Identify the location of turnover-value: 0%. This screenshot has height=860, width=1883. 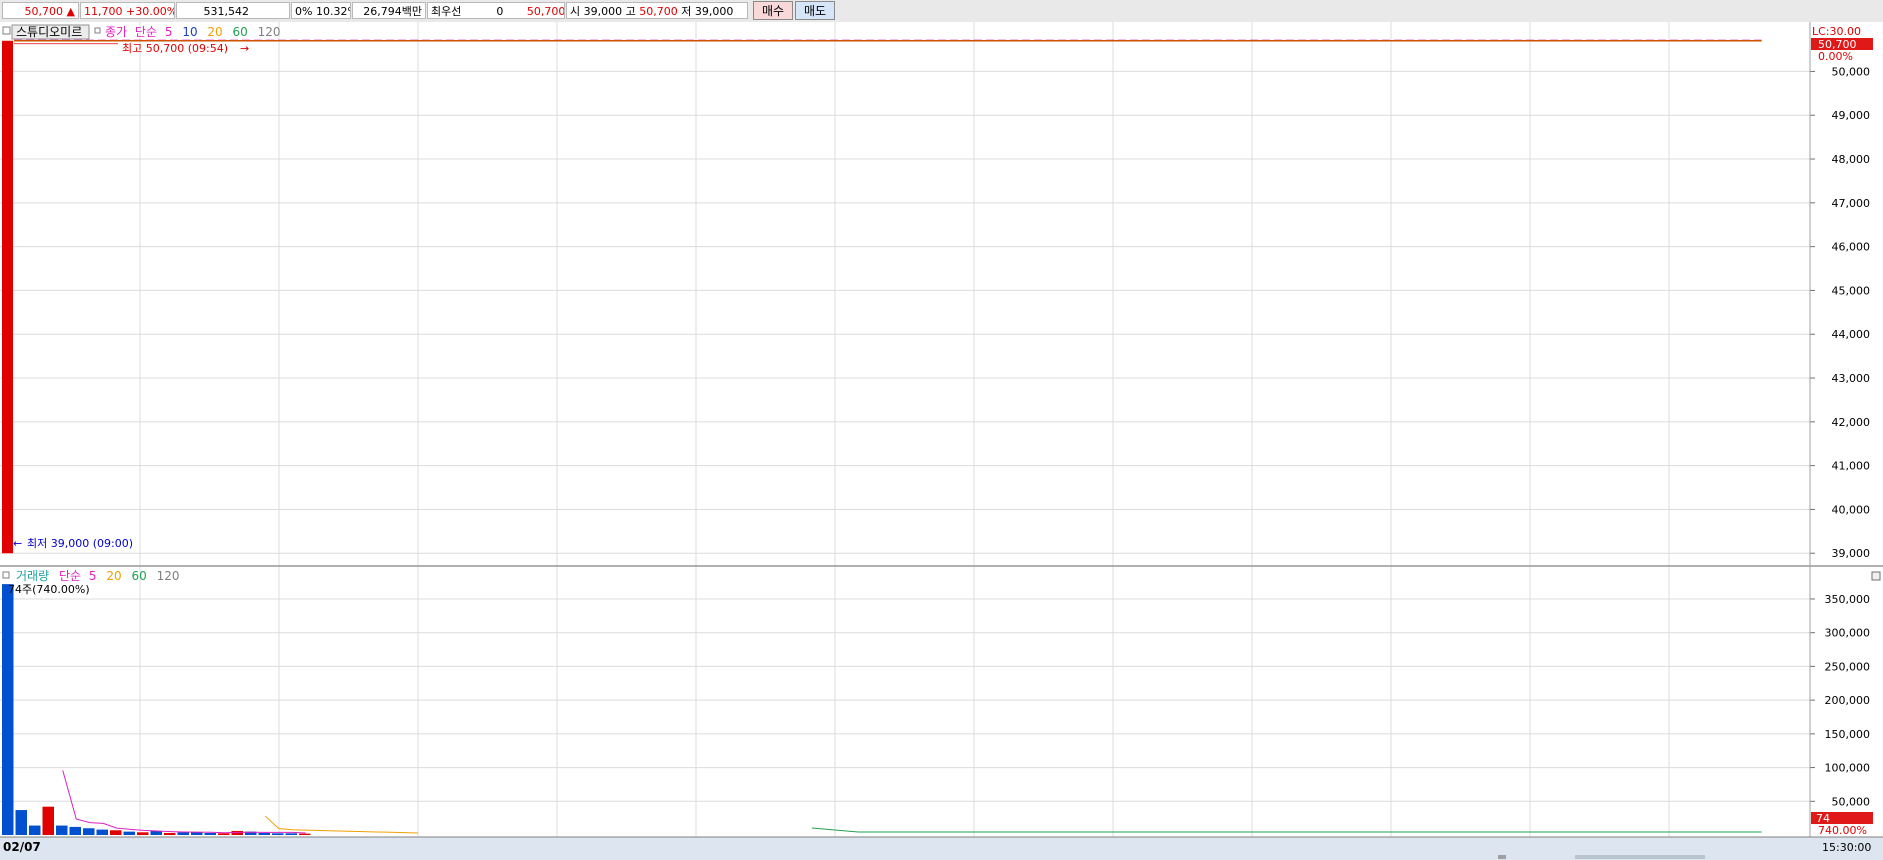
(304, 11).